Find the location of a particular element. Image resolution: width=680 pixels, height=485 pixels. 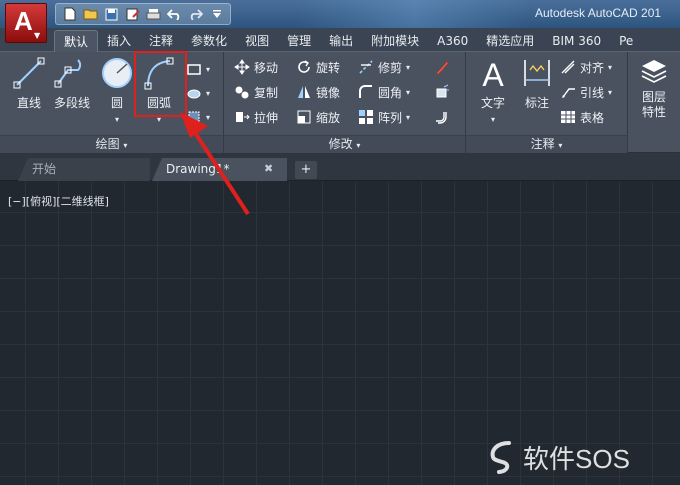

undo-icon is located at coordinates (174, 14).